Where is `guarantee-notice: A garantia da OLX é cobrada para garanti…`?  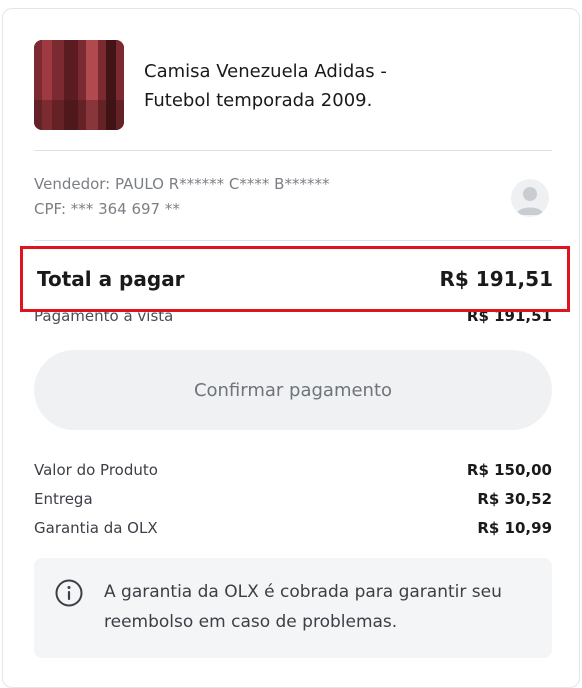 guarantee-notice: A garantia da OLX é cobrada para garanti… is located at coordinates (293, 608).